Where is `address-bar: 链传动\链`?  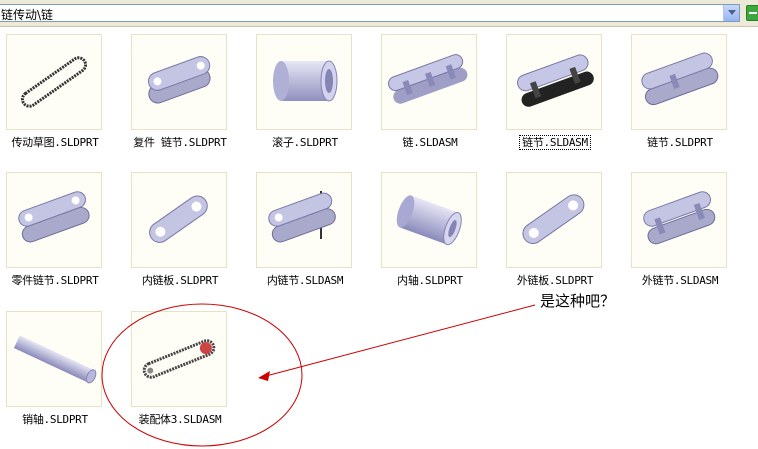
address-bar: 链传动\链 is located at coordinates (379, 13).